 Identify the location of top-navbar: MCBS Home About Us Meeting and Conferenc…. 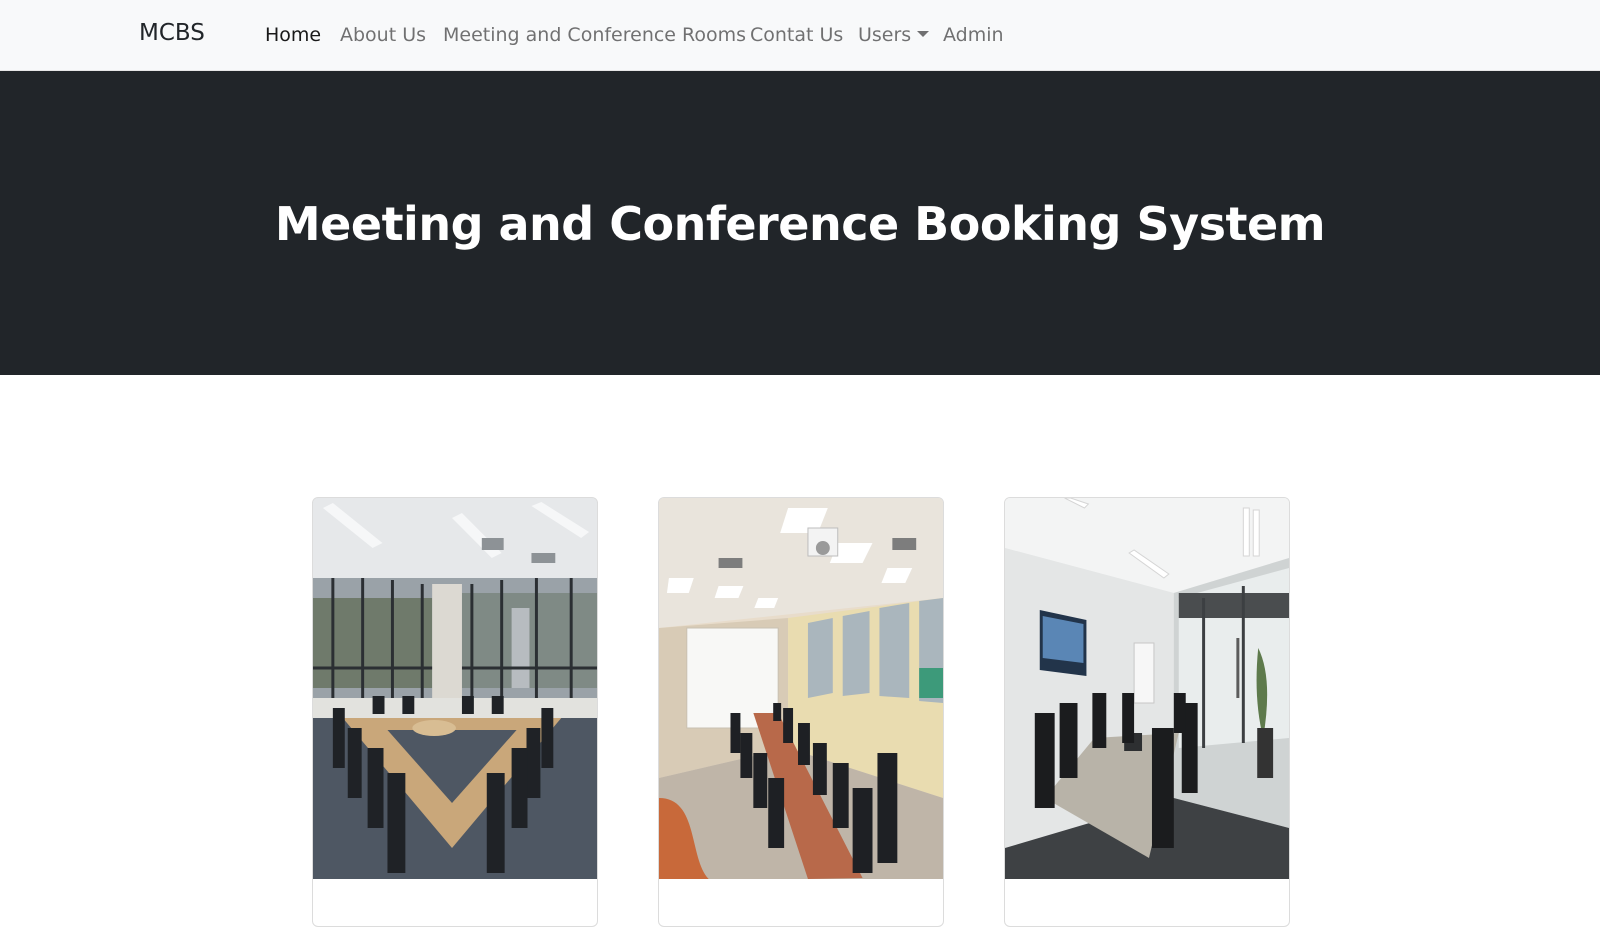
(800, 35).